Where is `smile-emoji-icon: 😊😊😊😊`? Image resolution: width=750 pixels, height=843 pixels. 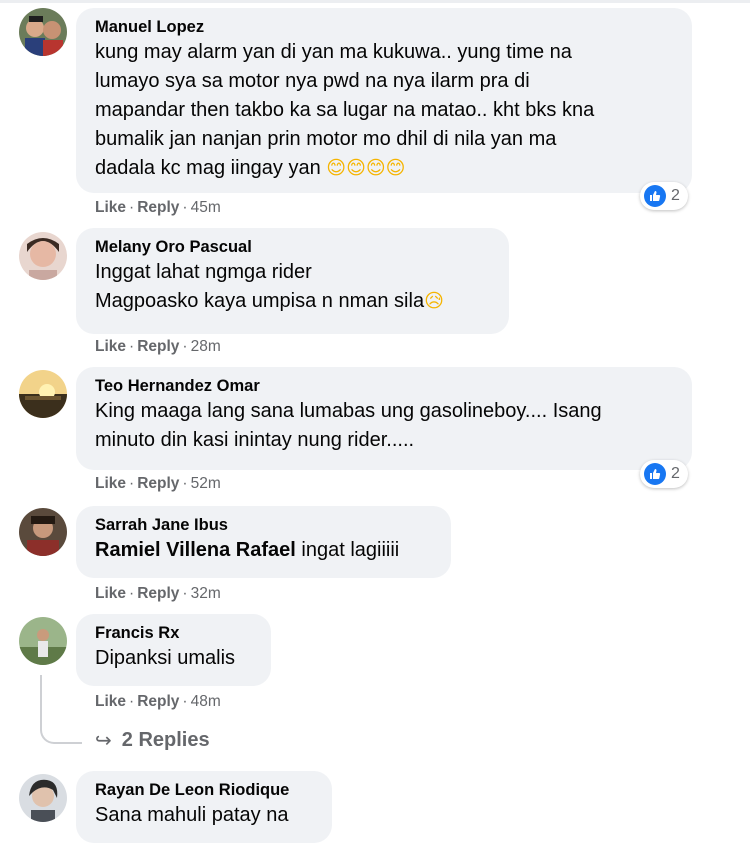 smile-emoji-icon: 😊😊😊😊 is located at coordinates (366, 168).